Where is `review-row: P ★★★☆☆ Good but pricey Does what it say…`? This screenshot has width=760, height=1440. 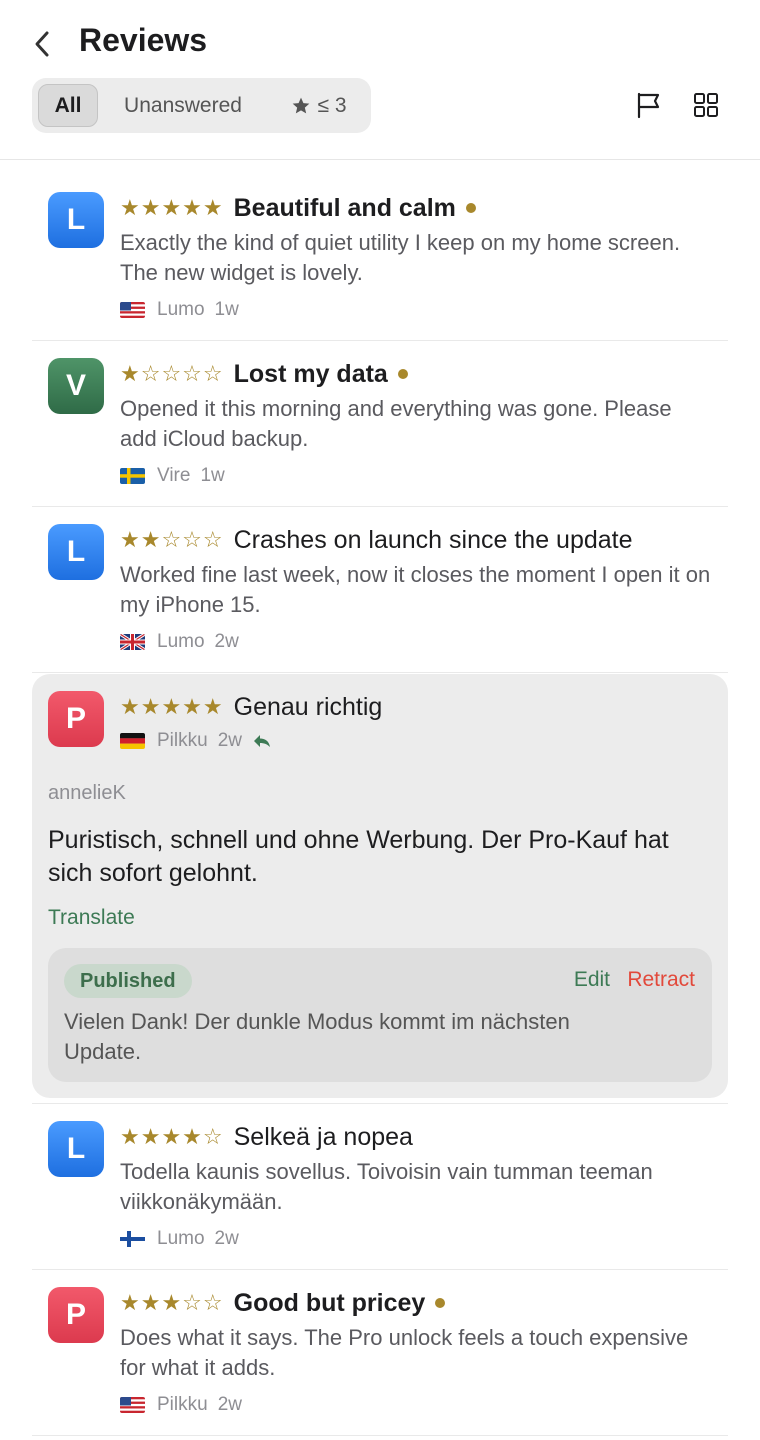
review-row: P ★★★☆☆ Good but pricey Does what it say… is located at coordinates (380, 1353).